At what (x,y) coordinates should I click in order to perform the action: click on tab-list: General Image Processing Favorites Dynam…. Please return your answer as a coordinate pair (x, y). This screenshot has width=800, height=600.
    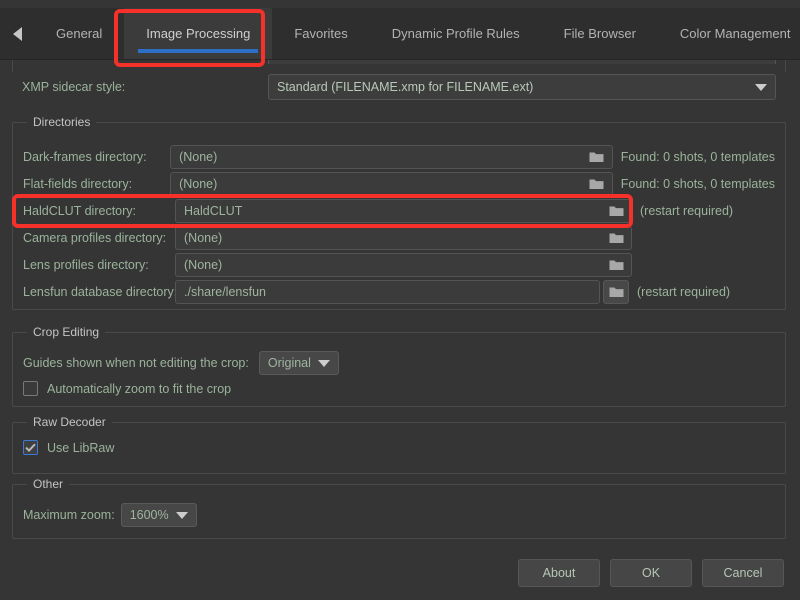
    Looking at the image, I should click on (417, 33).